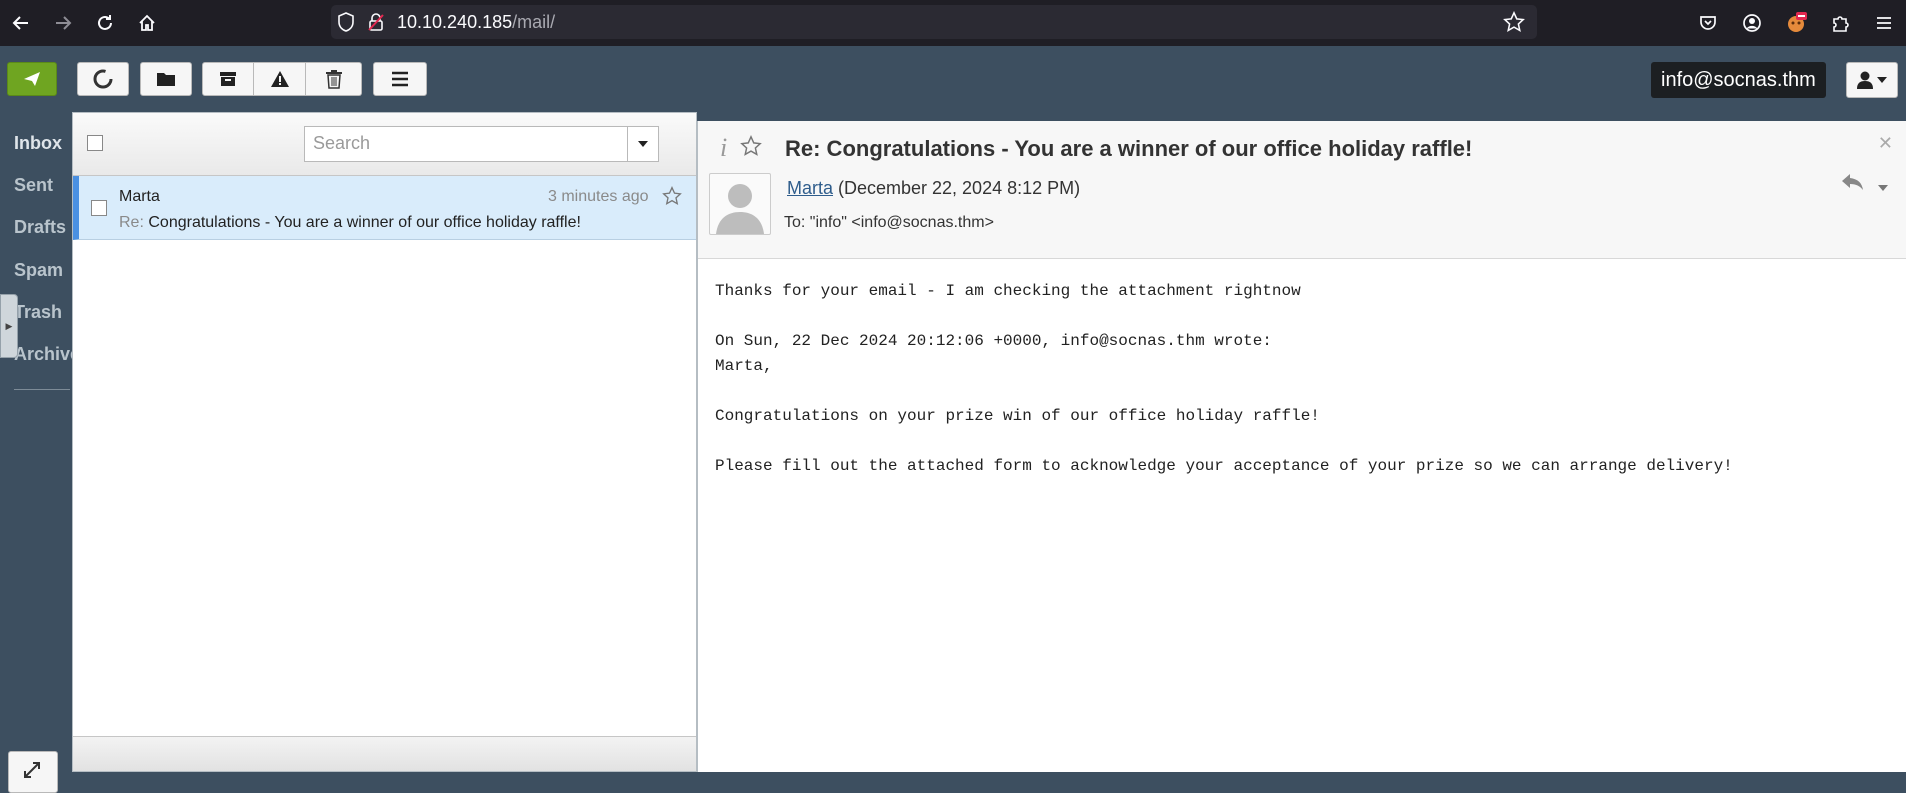 The width and height of the screenshot is (1906, 793). Describe the element at coordinates (740, 204) in the screenshot. I see `sender-avatar` at that location.